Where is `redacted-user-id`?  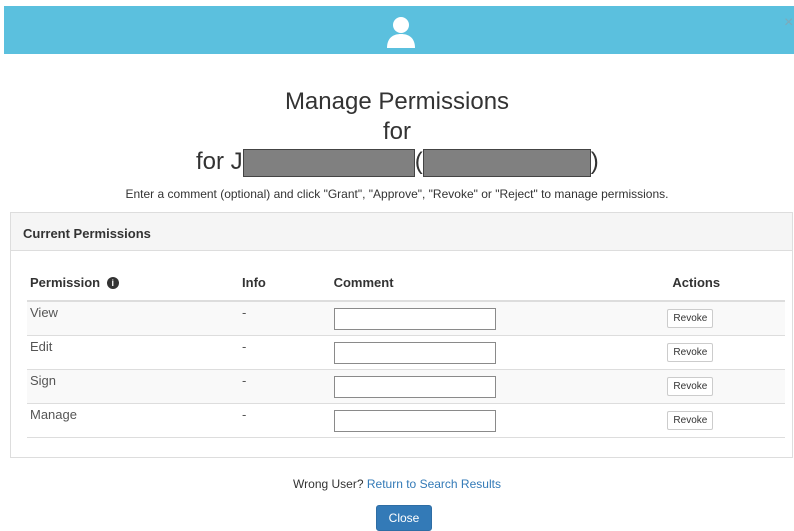
redacted-user-id is located at coordinates (506, 162).